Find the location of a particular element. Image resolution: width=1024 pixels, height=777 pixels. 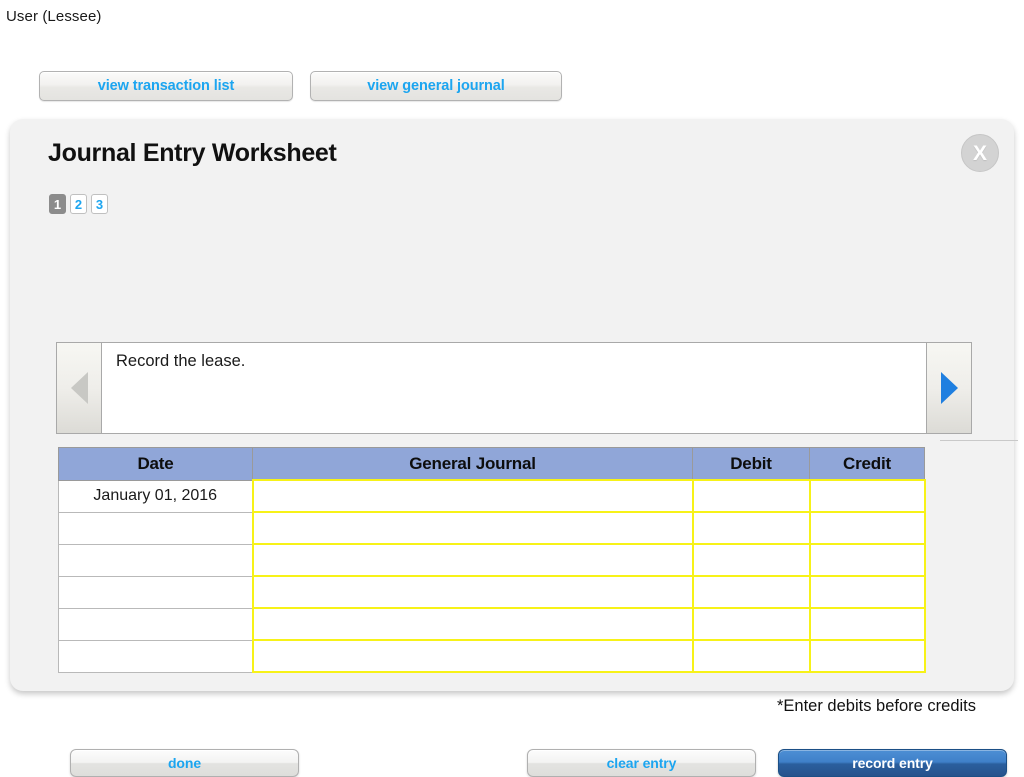

close-icon-glyph: X is located at coordinates (979, 153).